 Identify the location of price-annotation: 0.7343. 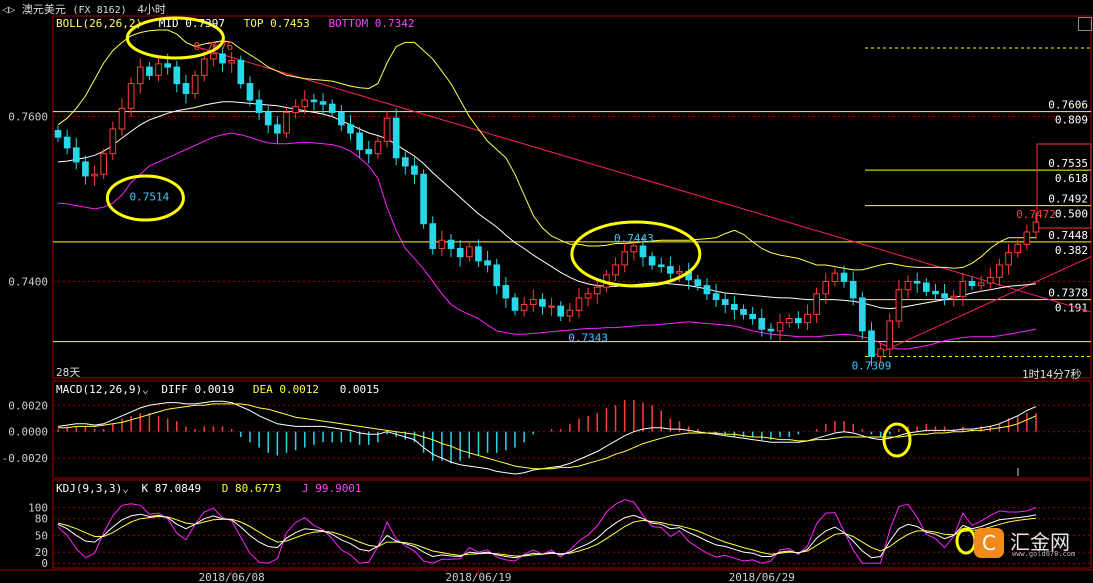
(588, 337).